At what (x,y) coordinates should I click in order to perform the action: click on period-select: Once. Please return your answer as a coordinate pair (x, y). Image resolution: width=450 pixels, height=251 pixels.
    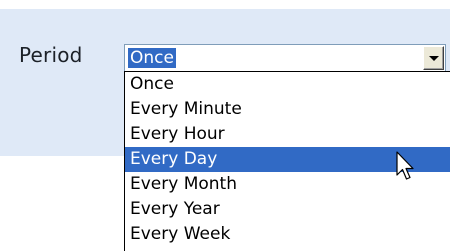
    Looking at the image, I should click on (285, 58).